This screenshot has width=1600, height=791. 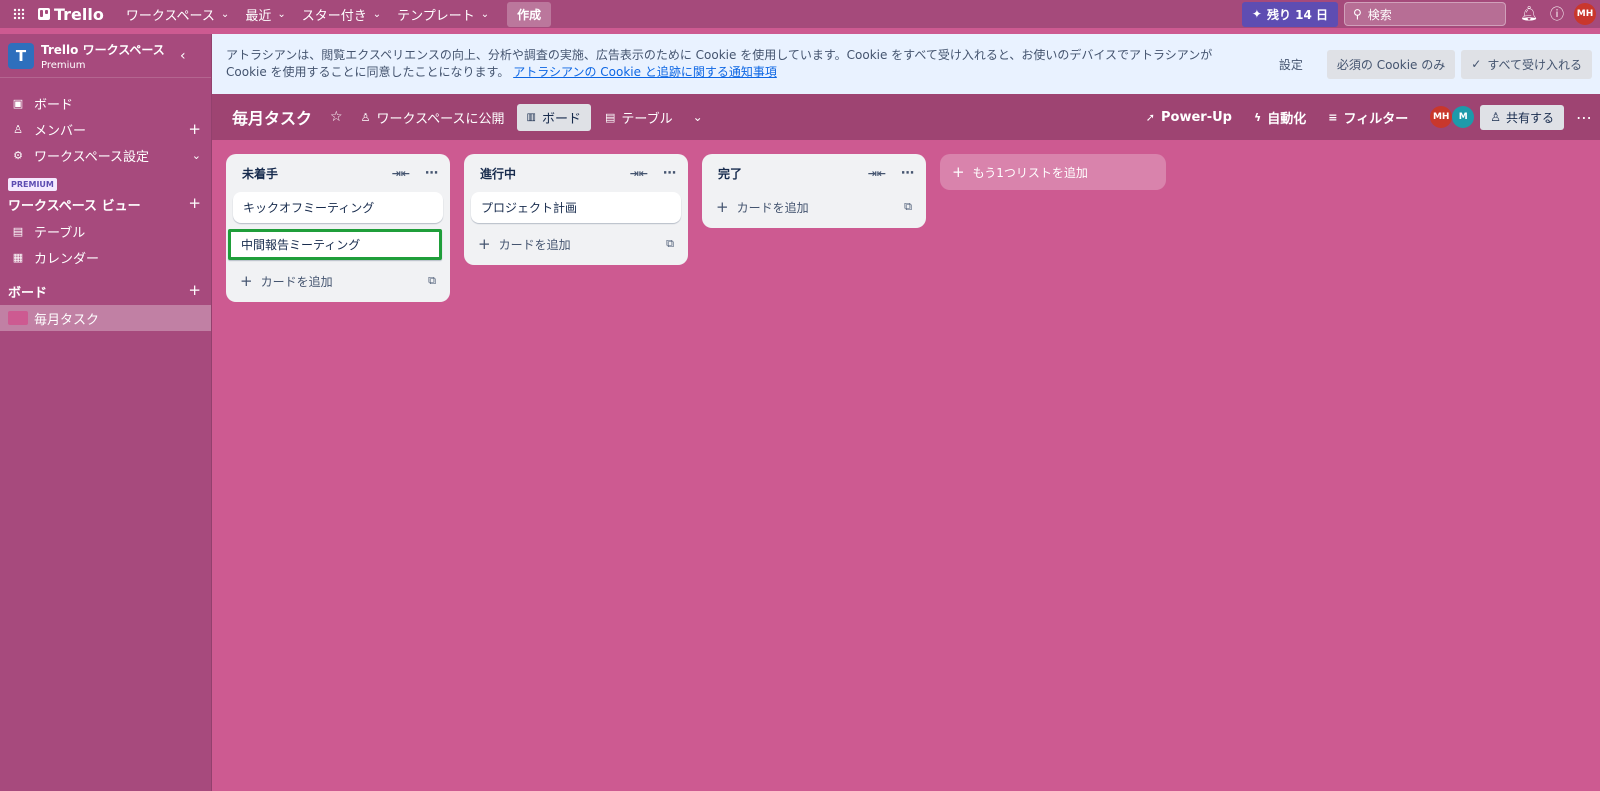 I want to click on lightning-icon: ϟ, so click(x=1257, y=117).